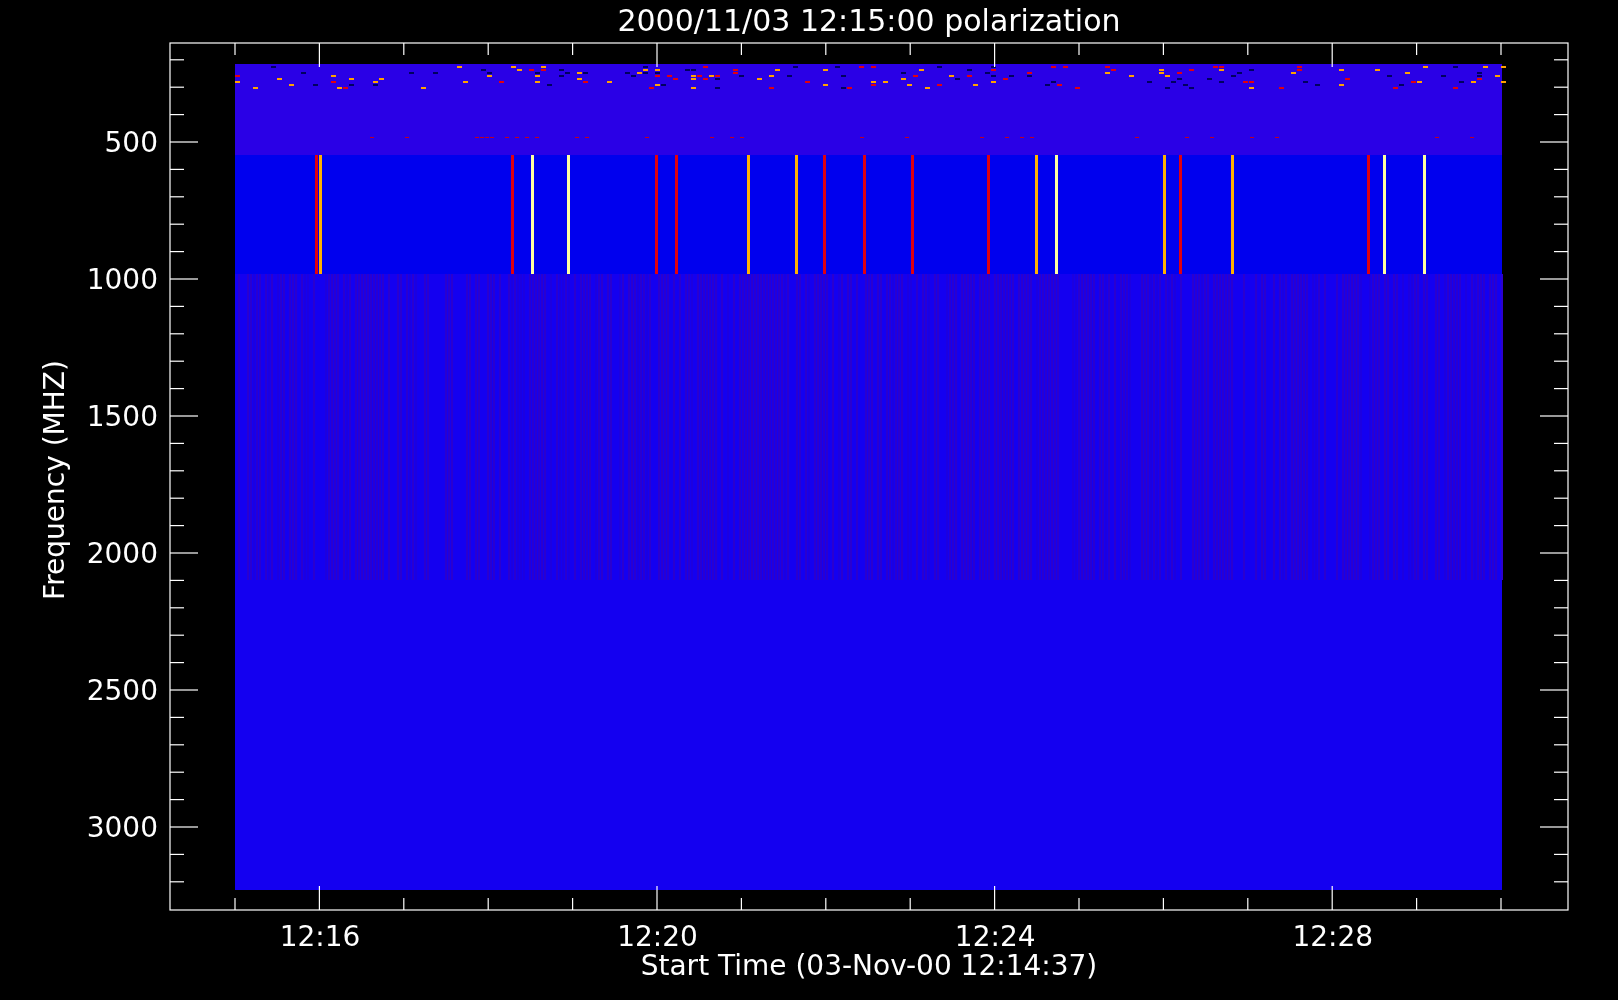 This screenshot has height=1000, width=1618. Describe the element at coordinates (122, 416) in the screenshot. I see `y-tick-label: 1500` at that location.